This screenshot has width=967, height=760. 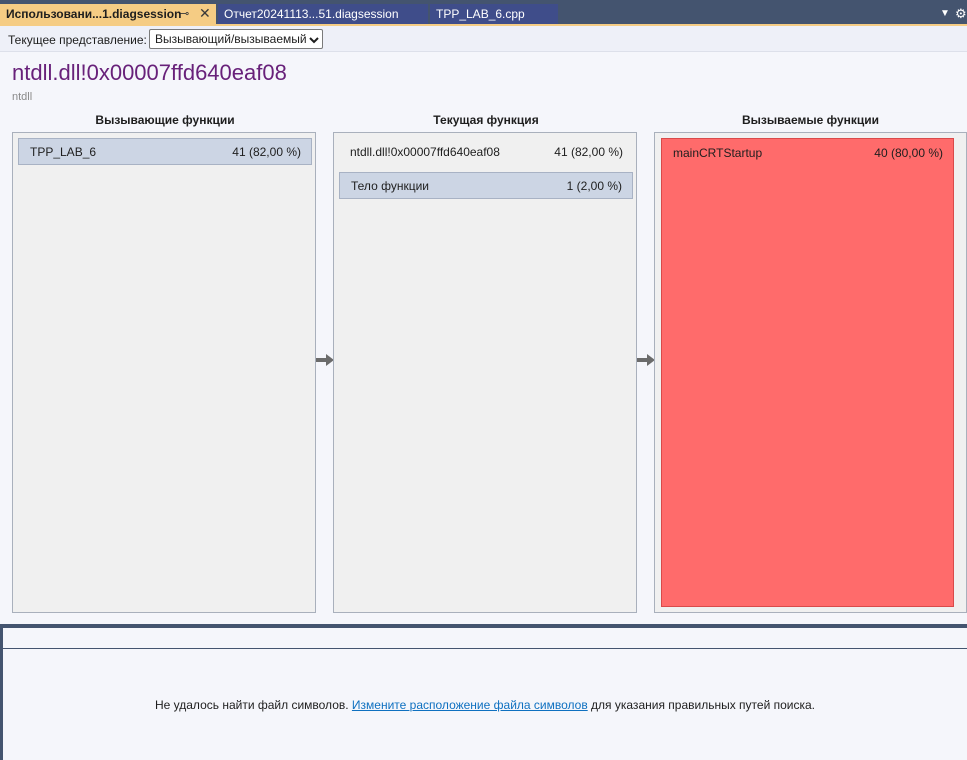 What do you see at coordinates (807, 152) in the screenshot?
I see `callee-row: mainCRTStartup 40 (80,00 %)` at bounding box center [807, 152].